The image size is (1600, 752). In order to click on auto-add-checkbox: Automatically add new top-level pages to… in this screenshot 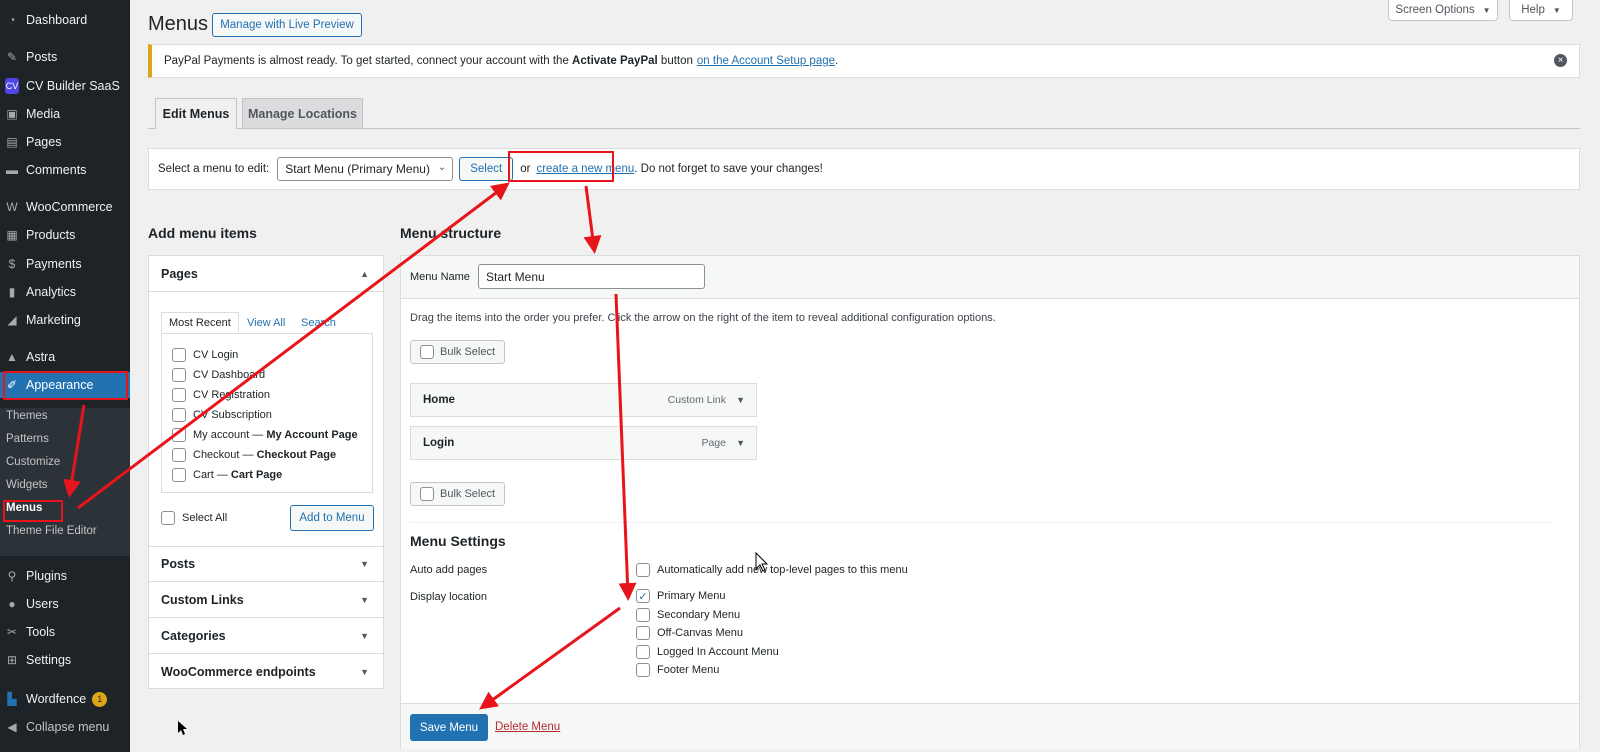, I will do `click(772, 570)`.